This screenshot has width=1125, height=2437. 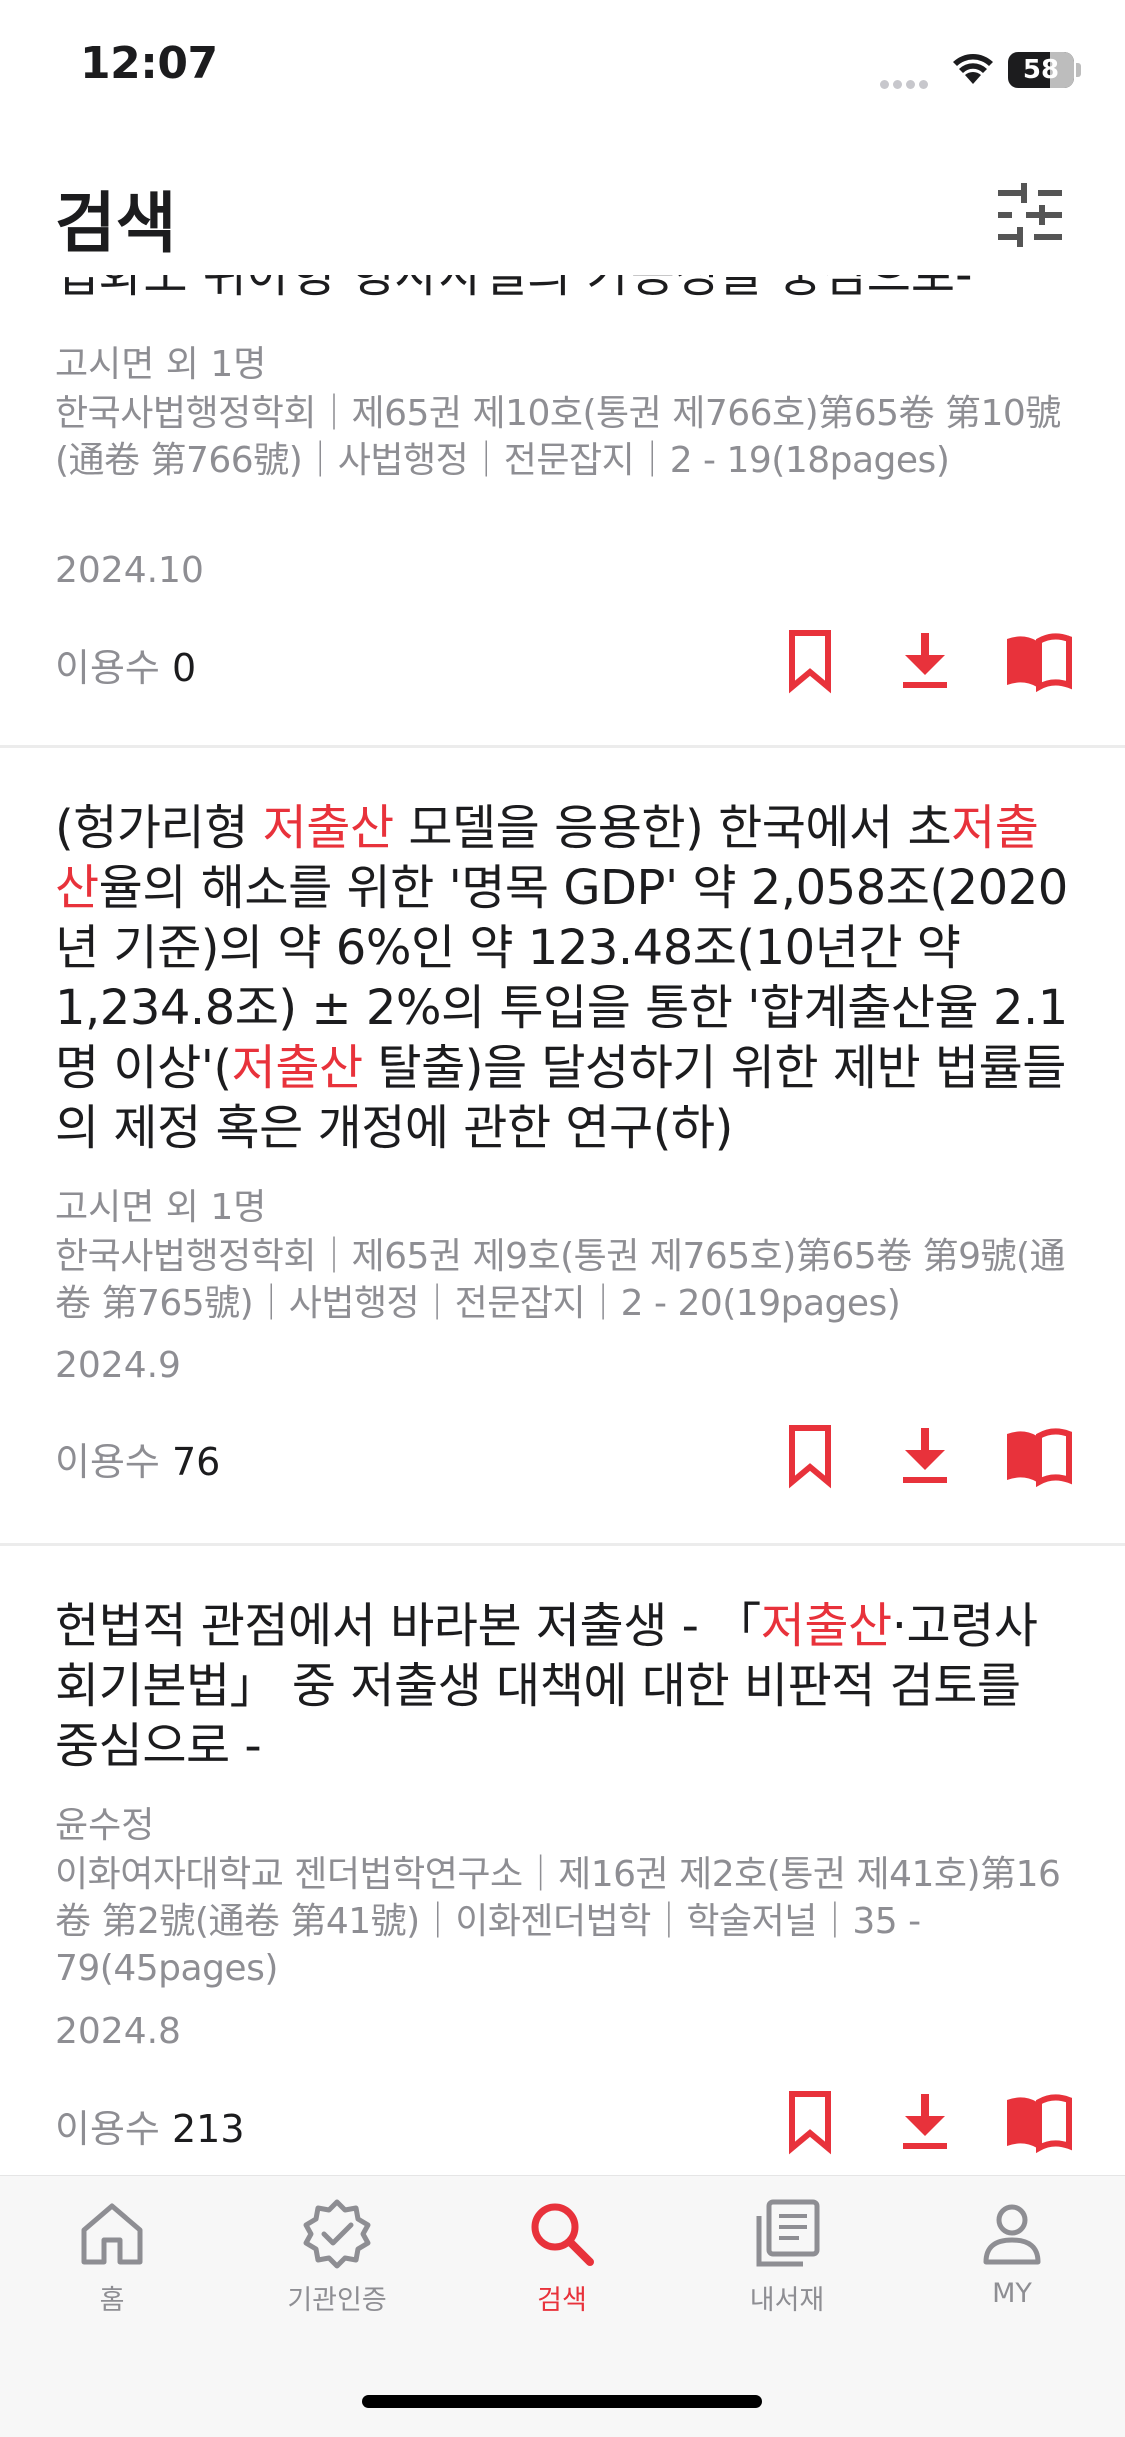 What do you see at coordinates (105, 1825) in the screenshot?
I see `result-author: 윤수정` at bounding box center [105, 1825].